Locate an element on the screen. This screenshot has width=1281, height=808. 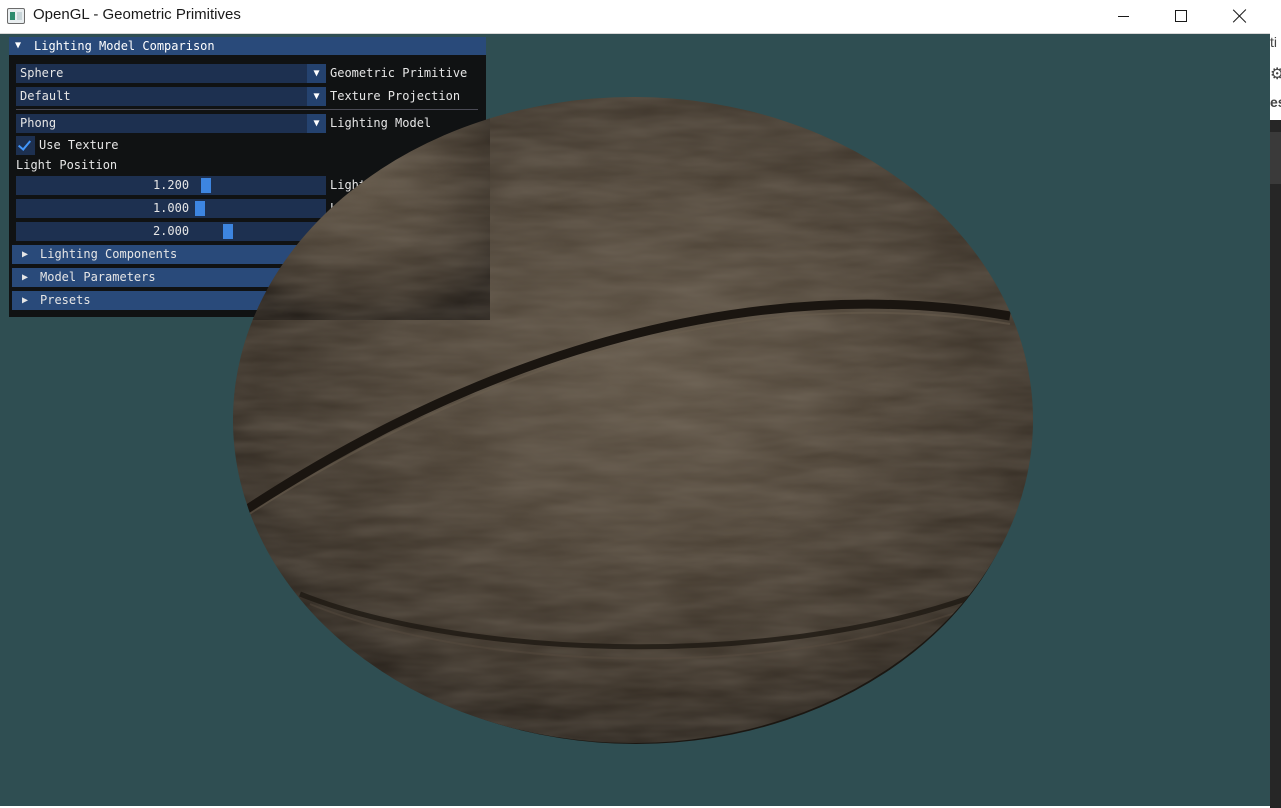
minimize-button is located at coordinates (1123, 16).